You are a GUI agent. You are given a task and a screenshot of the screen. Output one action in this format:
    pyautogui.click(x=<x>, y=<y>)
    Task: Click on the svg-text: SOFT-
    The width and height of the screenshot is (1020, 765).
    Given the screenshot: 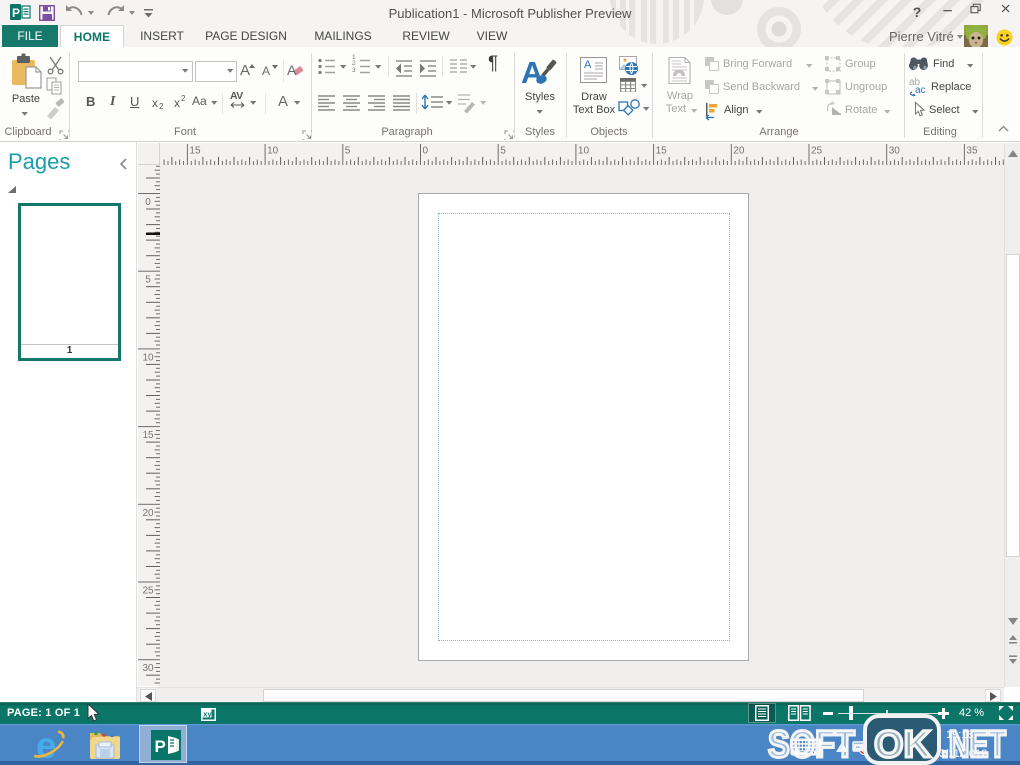 What is the action you would take?
    pyautogui.click(x=816, y=744)
    